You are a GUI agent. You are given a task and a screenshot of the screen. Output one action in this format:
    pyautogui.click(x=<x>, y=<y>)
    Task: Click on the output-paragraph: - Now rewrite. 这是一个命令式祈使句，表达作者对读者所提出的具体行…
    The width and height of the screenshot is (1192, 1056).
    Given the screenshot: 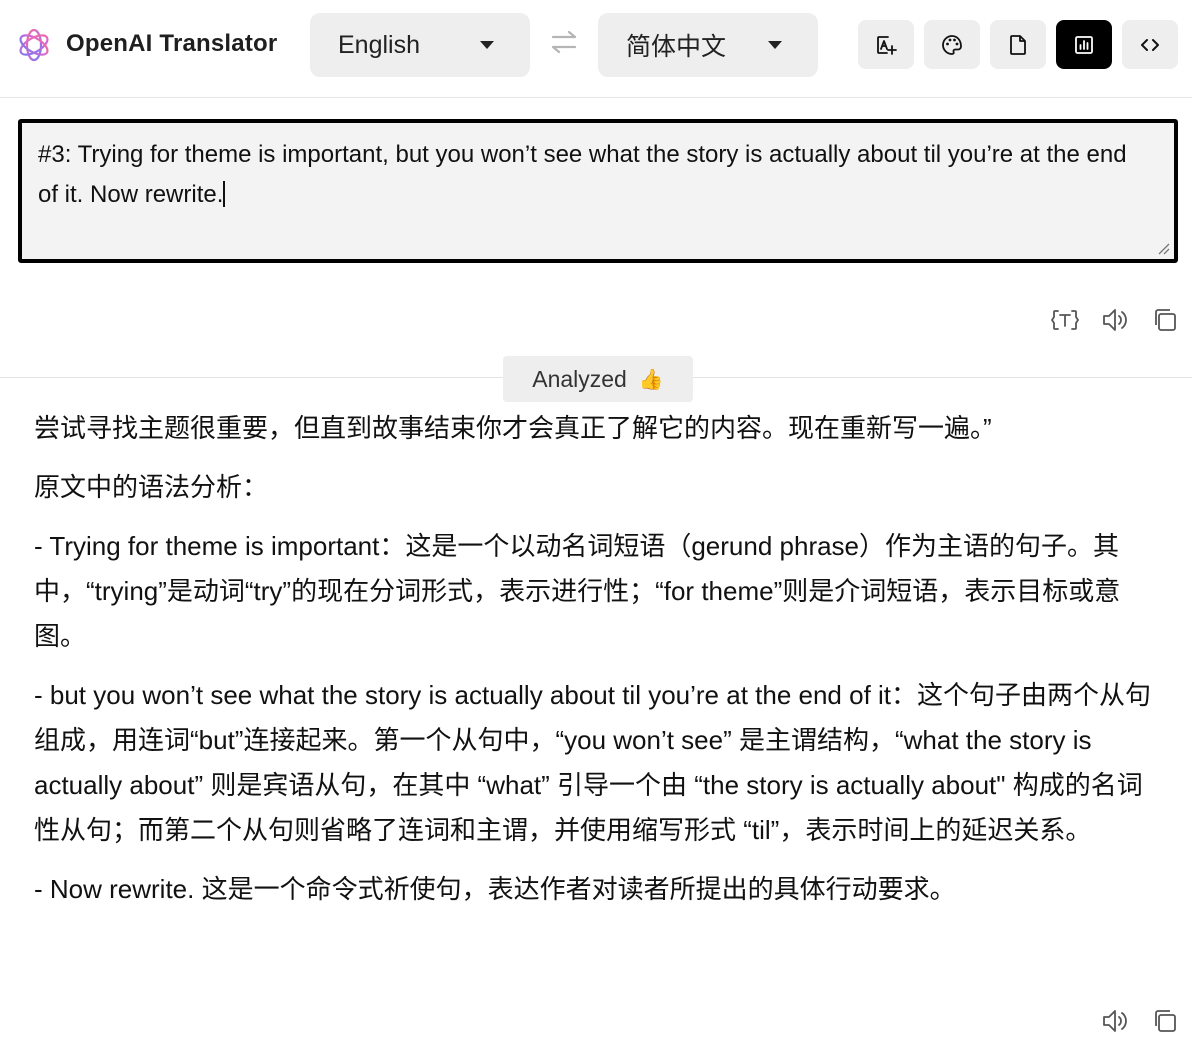 What is the action you would take?
    pyautogui.click(x=495, y=889)
    